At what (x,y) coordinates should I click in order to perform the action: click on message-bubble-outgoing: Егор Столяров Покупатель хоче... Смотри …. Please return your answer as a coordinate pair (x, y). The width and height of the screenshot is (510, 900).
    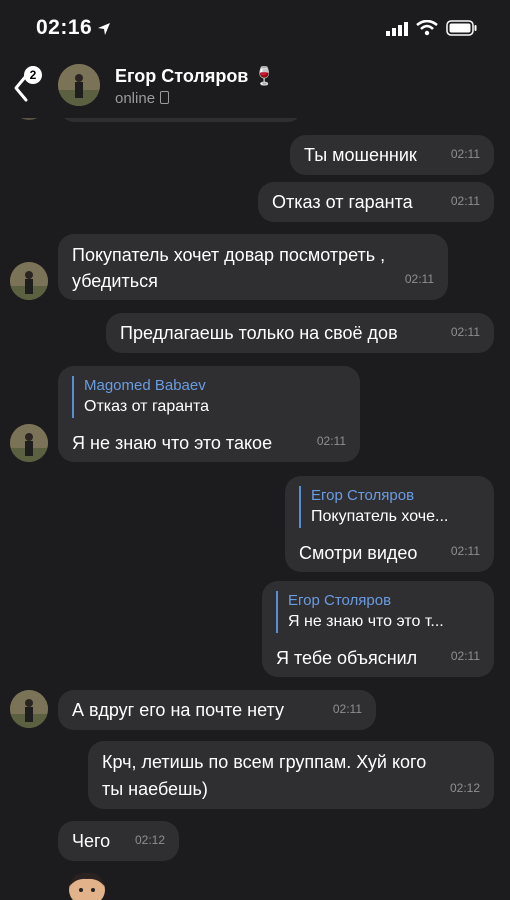
    Looking at the image, I should click on (389, 524).